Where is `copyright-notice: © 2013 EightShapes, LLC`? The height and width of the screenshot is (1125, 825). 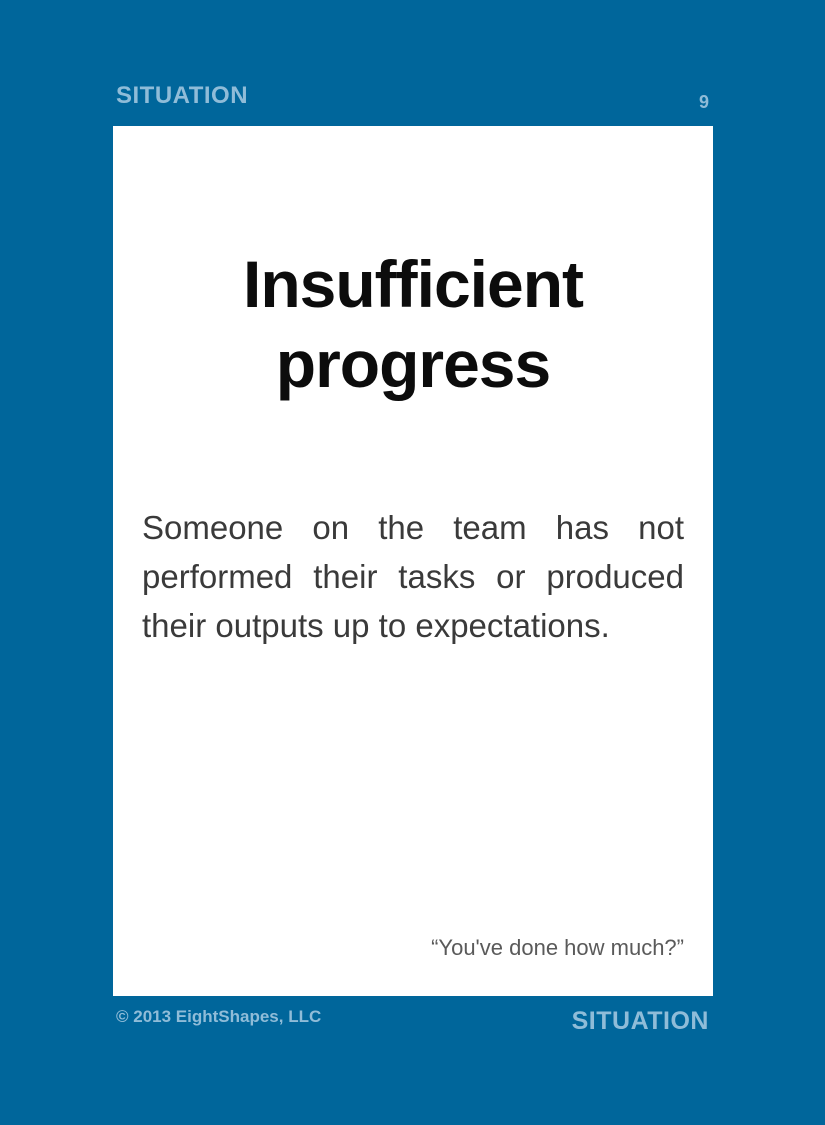
copyright-notice: © 2013 EightShapes, LLC is located at coordinates (219, 1016).